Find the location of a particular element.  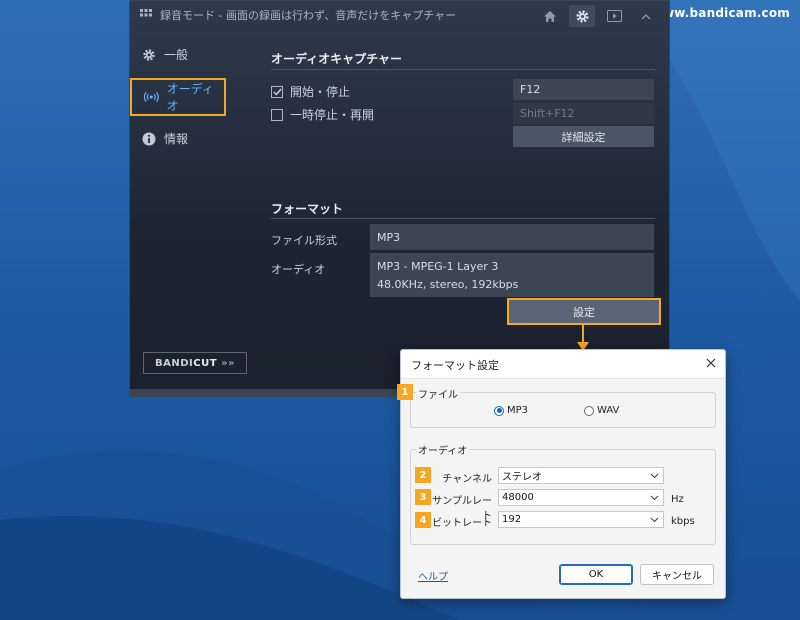

settings-button is located at coordinates (582, 16).